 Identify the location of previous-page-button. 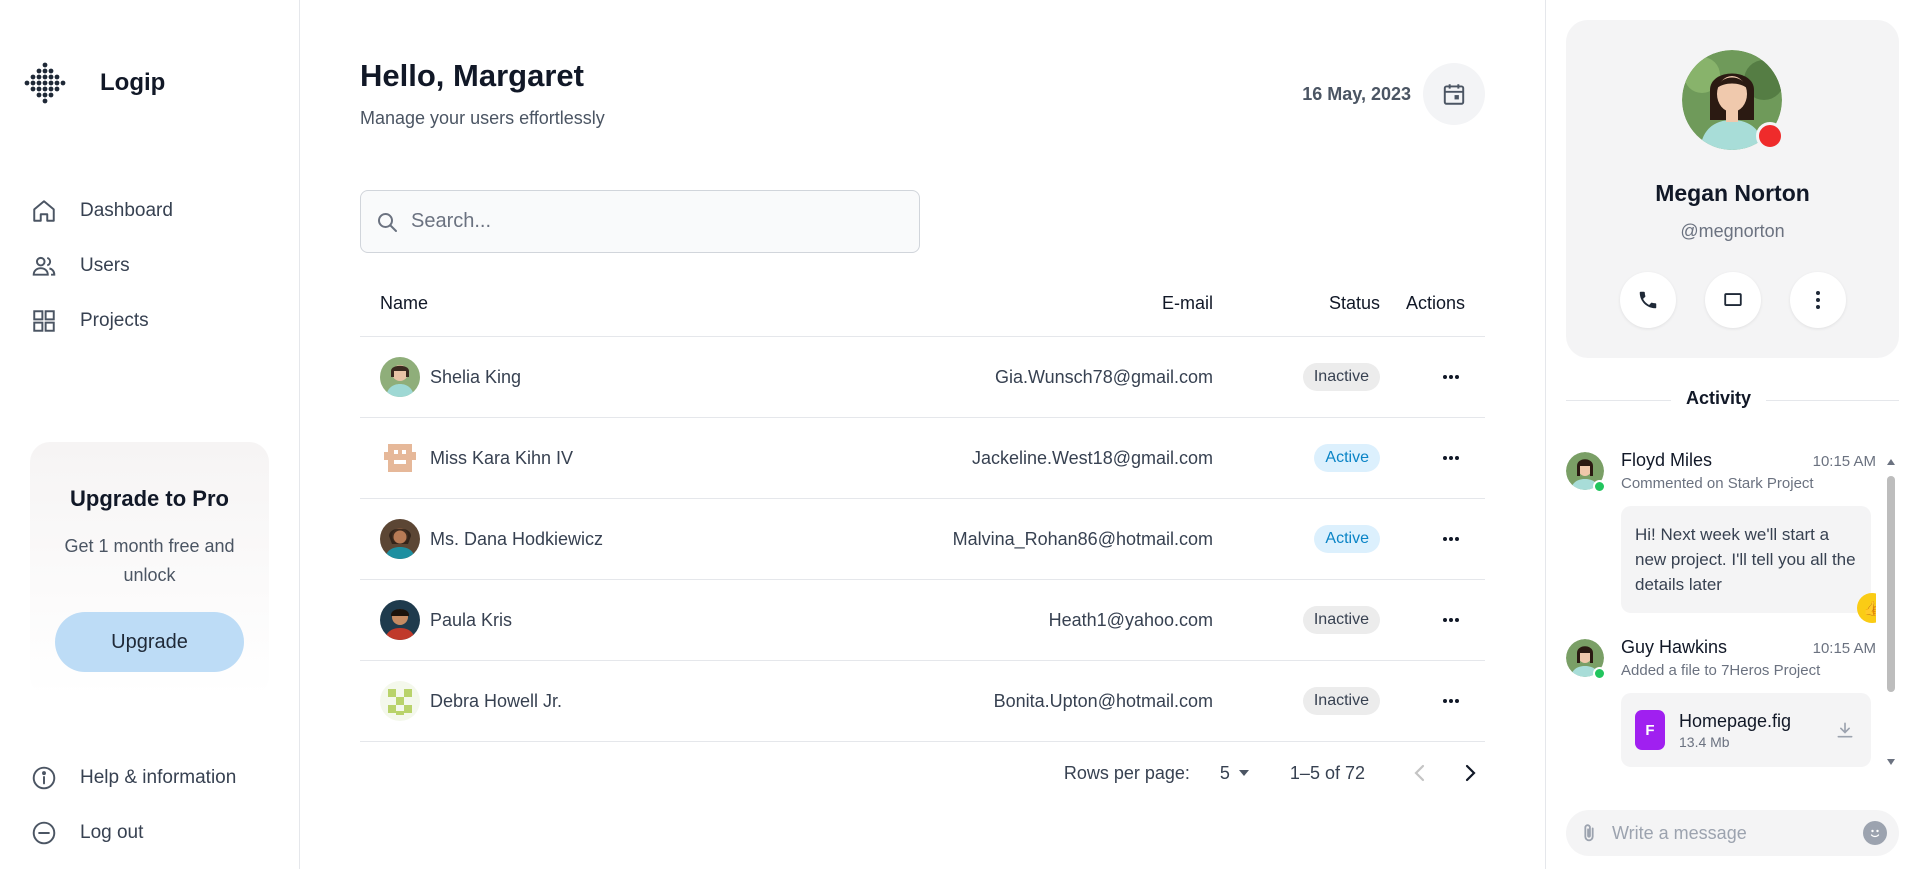
(1420, 773).